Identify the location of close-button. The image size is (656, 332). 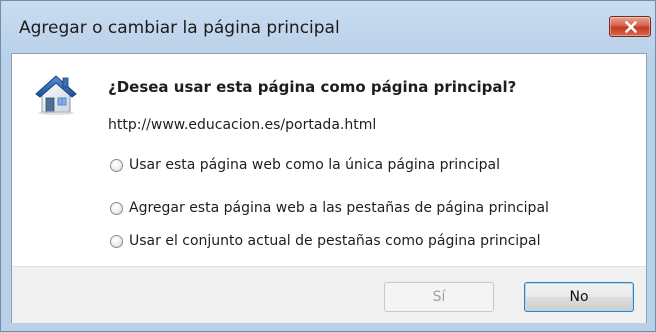
(630, 26).